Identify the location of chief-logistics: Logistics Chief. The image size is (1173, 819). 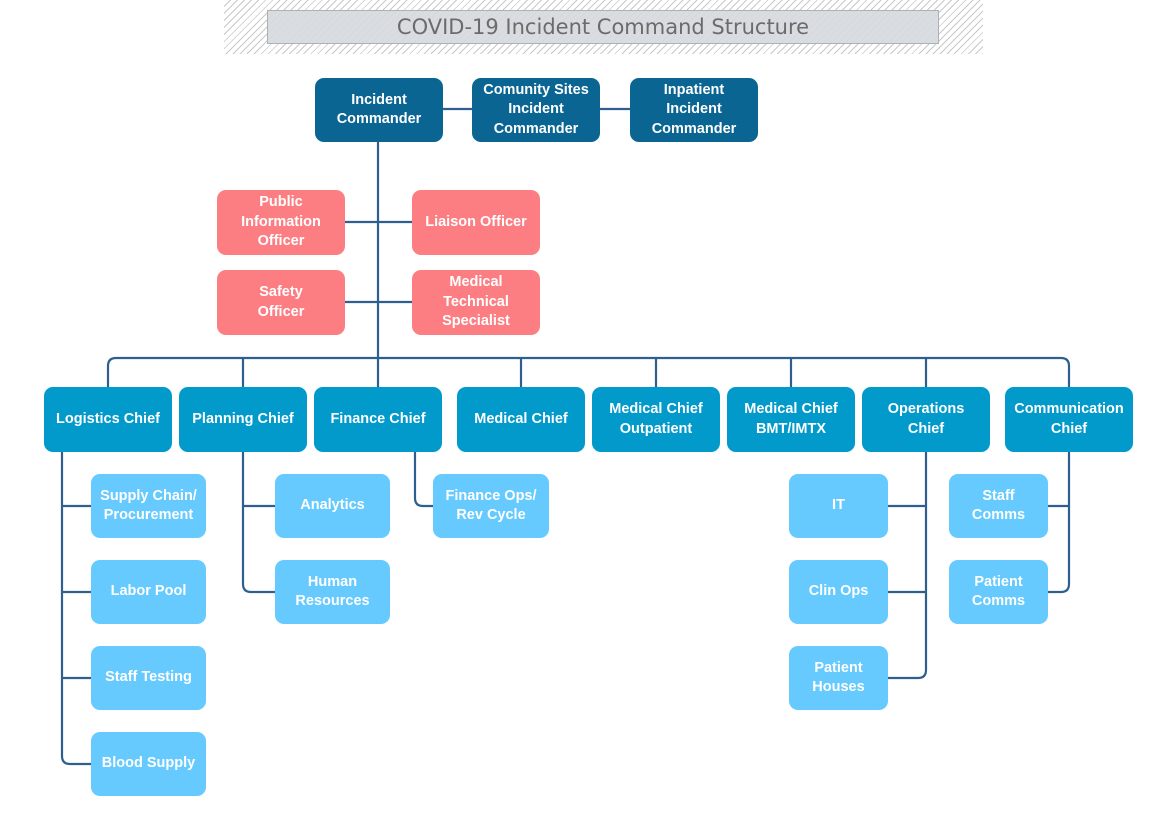
(108, 419).